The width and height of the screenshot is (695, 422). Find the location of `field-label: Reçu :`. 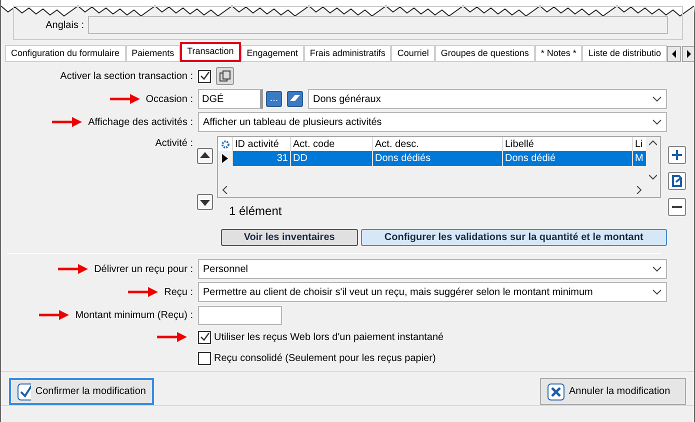

field-label: Reçu : is located at coordinates (178, 293).